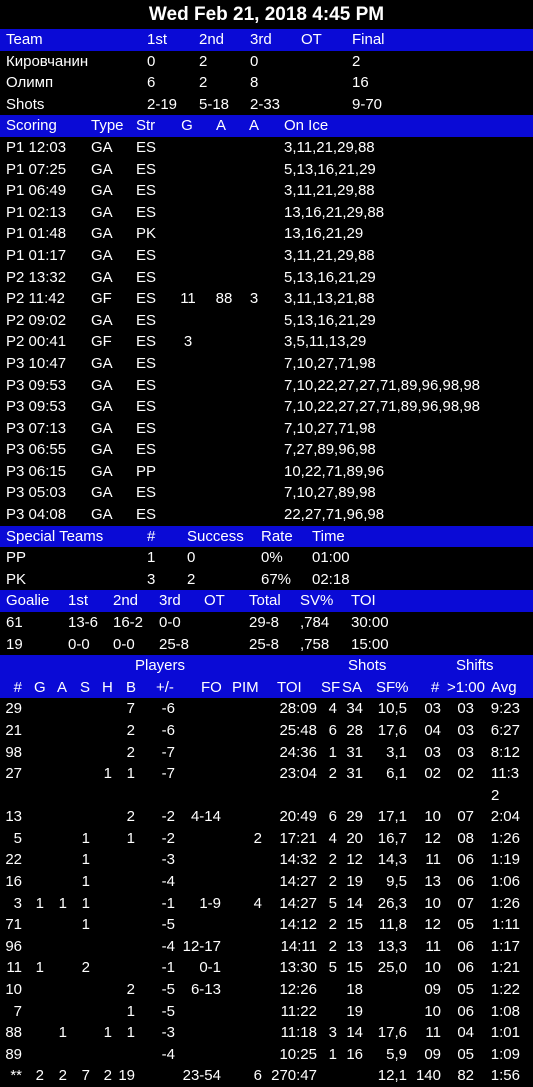 The width and height of the screenshot is (533, 1087). Describe the element at coordinates (396, 1054) in the screenshot. I see `players-cell: 5,9` at that location.